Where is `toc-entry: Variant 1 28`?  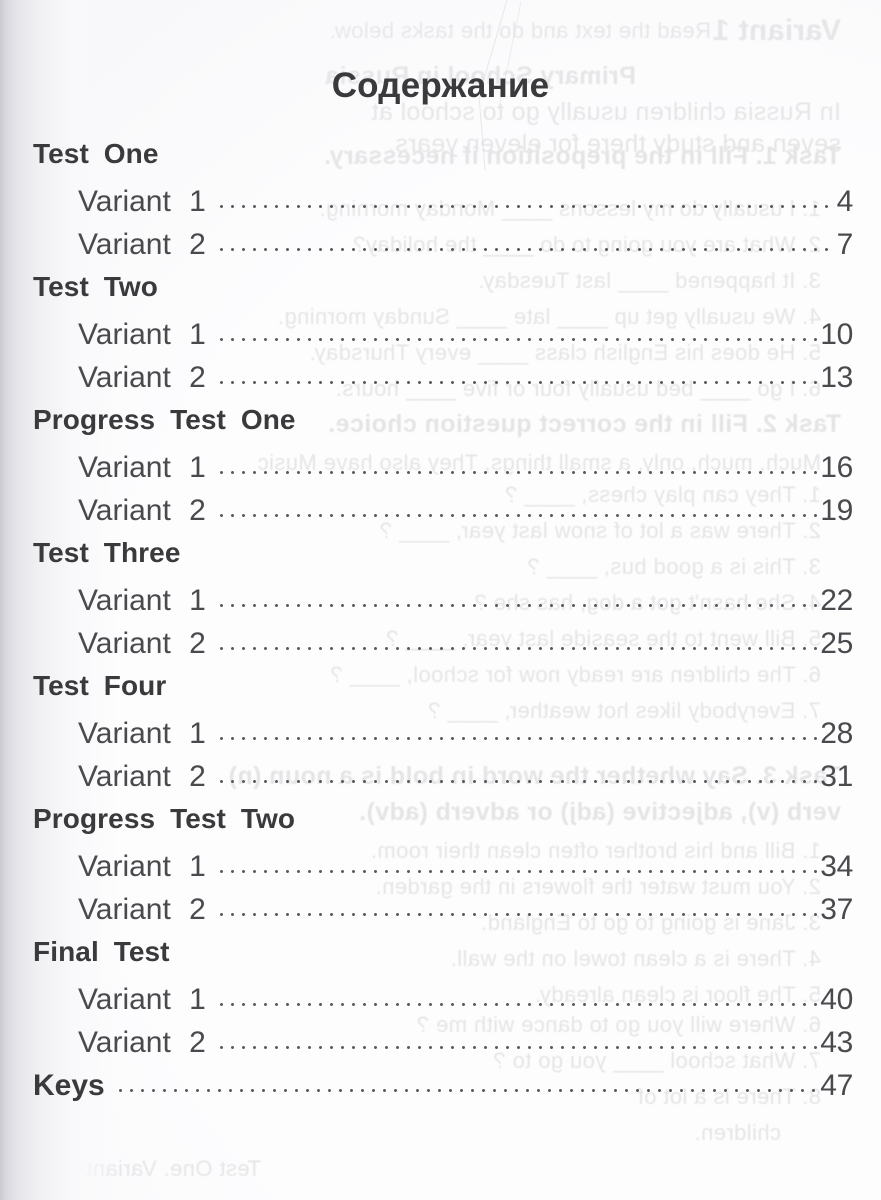
toc-entry: Variant 1 28 is located at coordinates (440, 738).